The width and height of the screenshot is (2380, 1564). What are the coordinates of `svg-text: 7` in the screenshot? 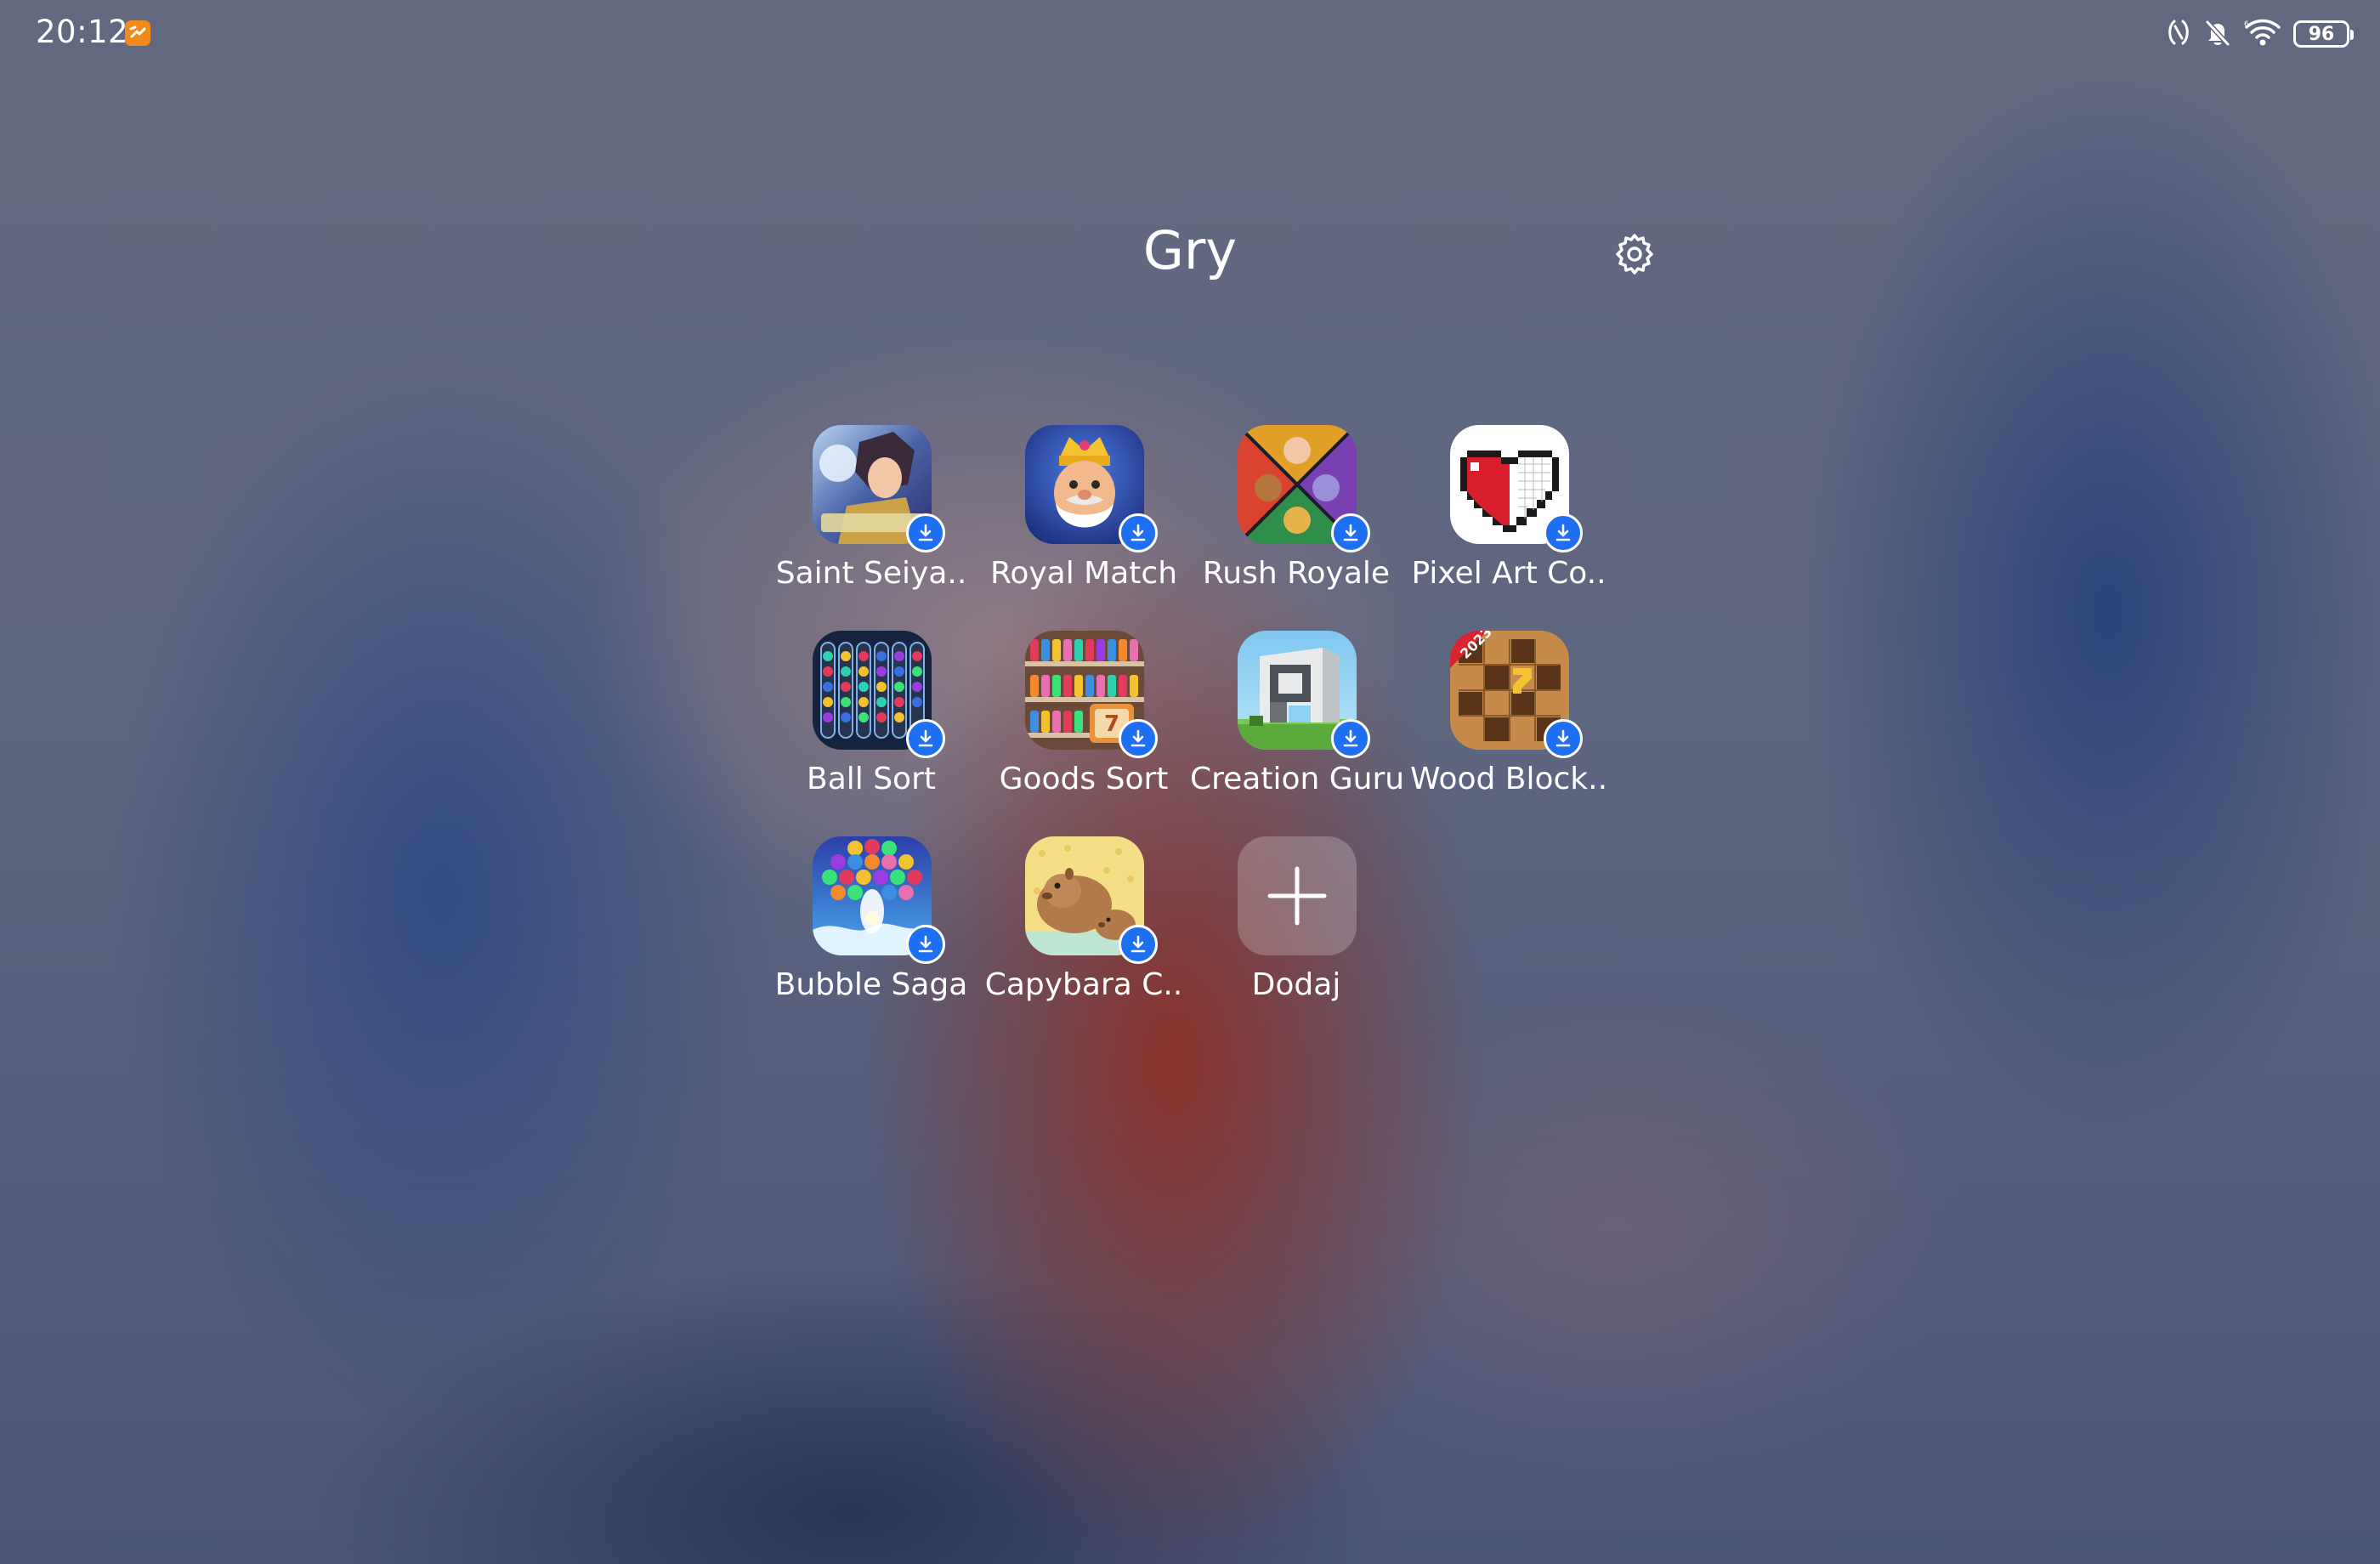 It's located at (1111, 724).